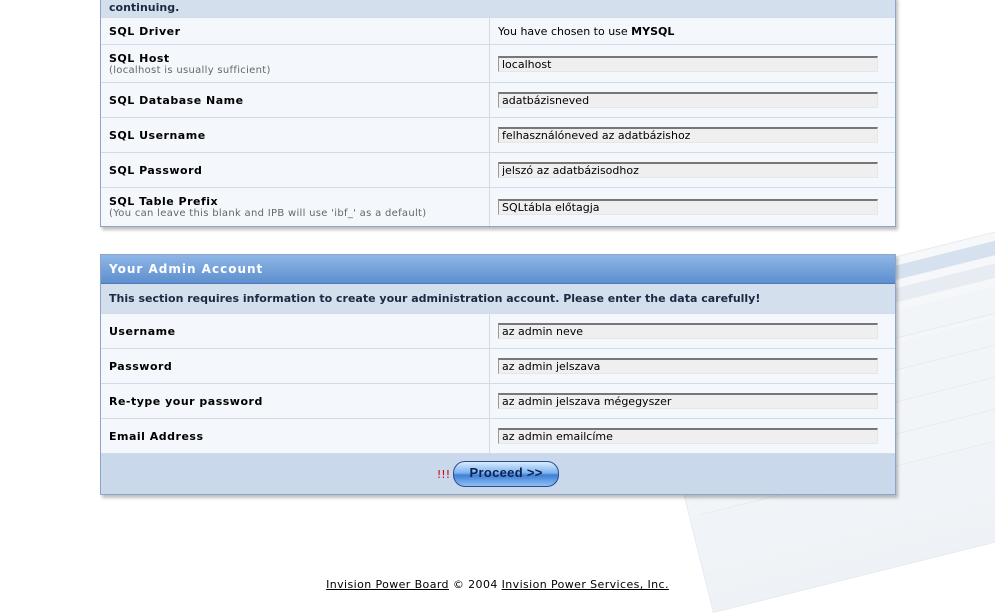  Describe the element at coordinates (139, 58) in the screenshot. I see `sql-host-label: SQL Host` at that location.